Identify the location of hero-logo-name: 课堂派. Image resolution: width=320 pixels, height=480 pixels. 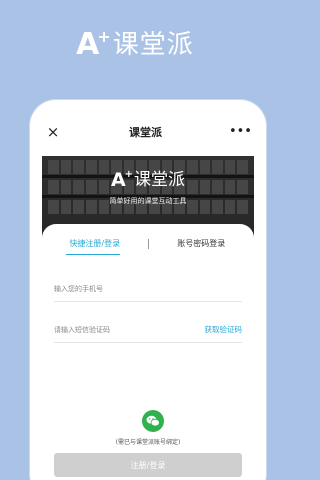
(160, 180).